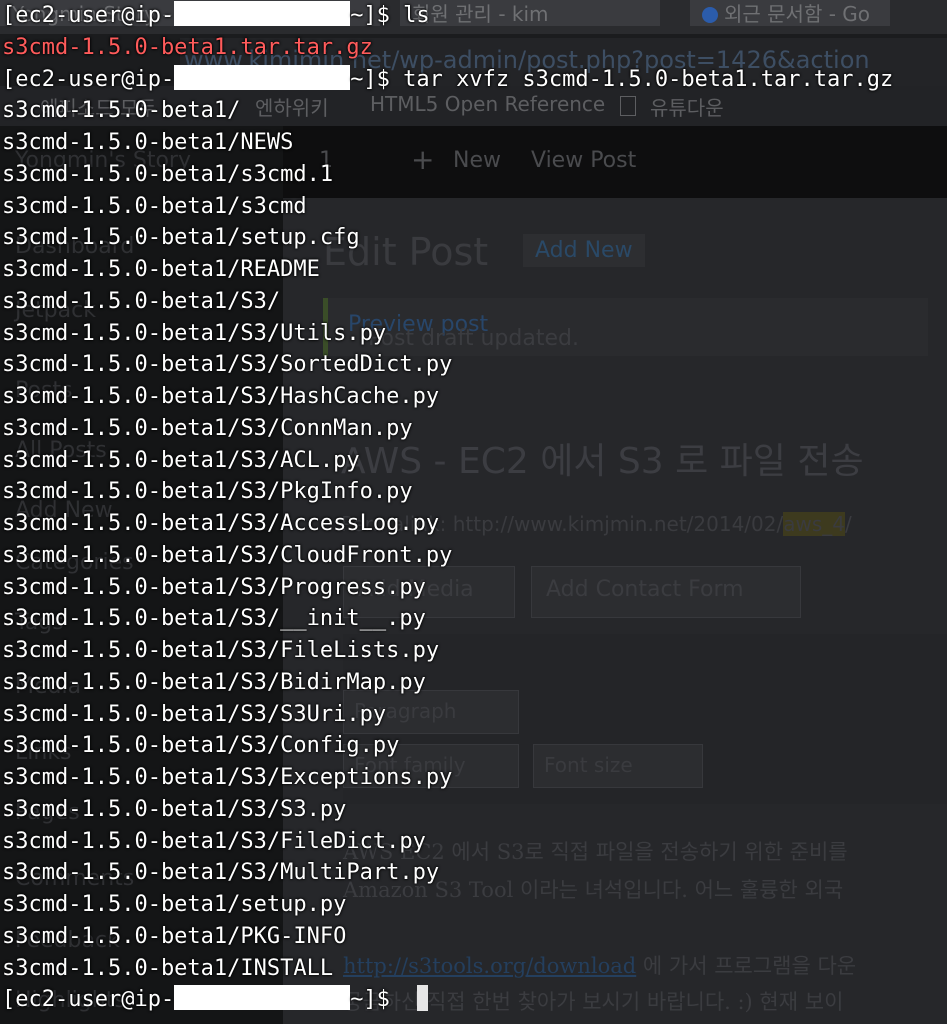 This screenshot has height=1024, width=947. What do you see at coordinates (227, 777) in the screenshot?
I see `terminal-output-line: s3cmd-1.5.0-beta1/S3/Exceptions.py` at bounding box center [227, 777].